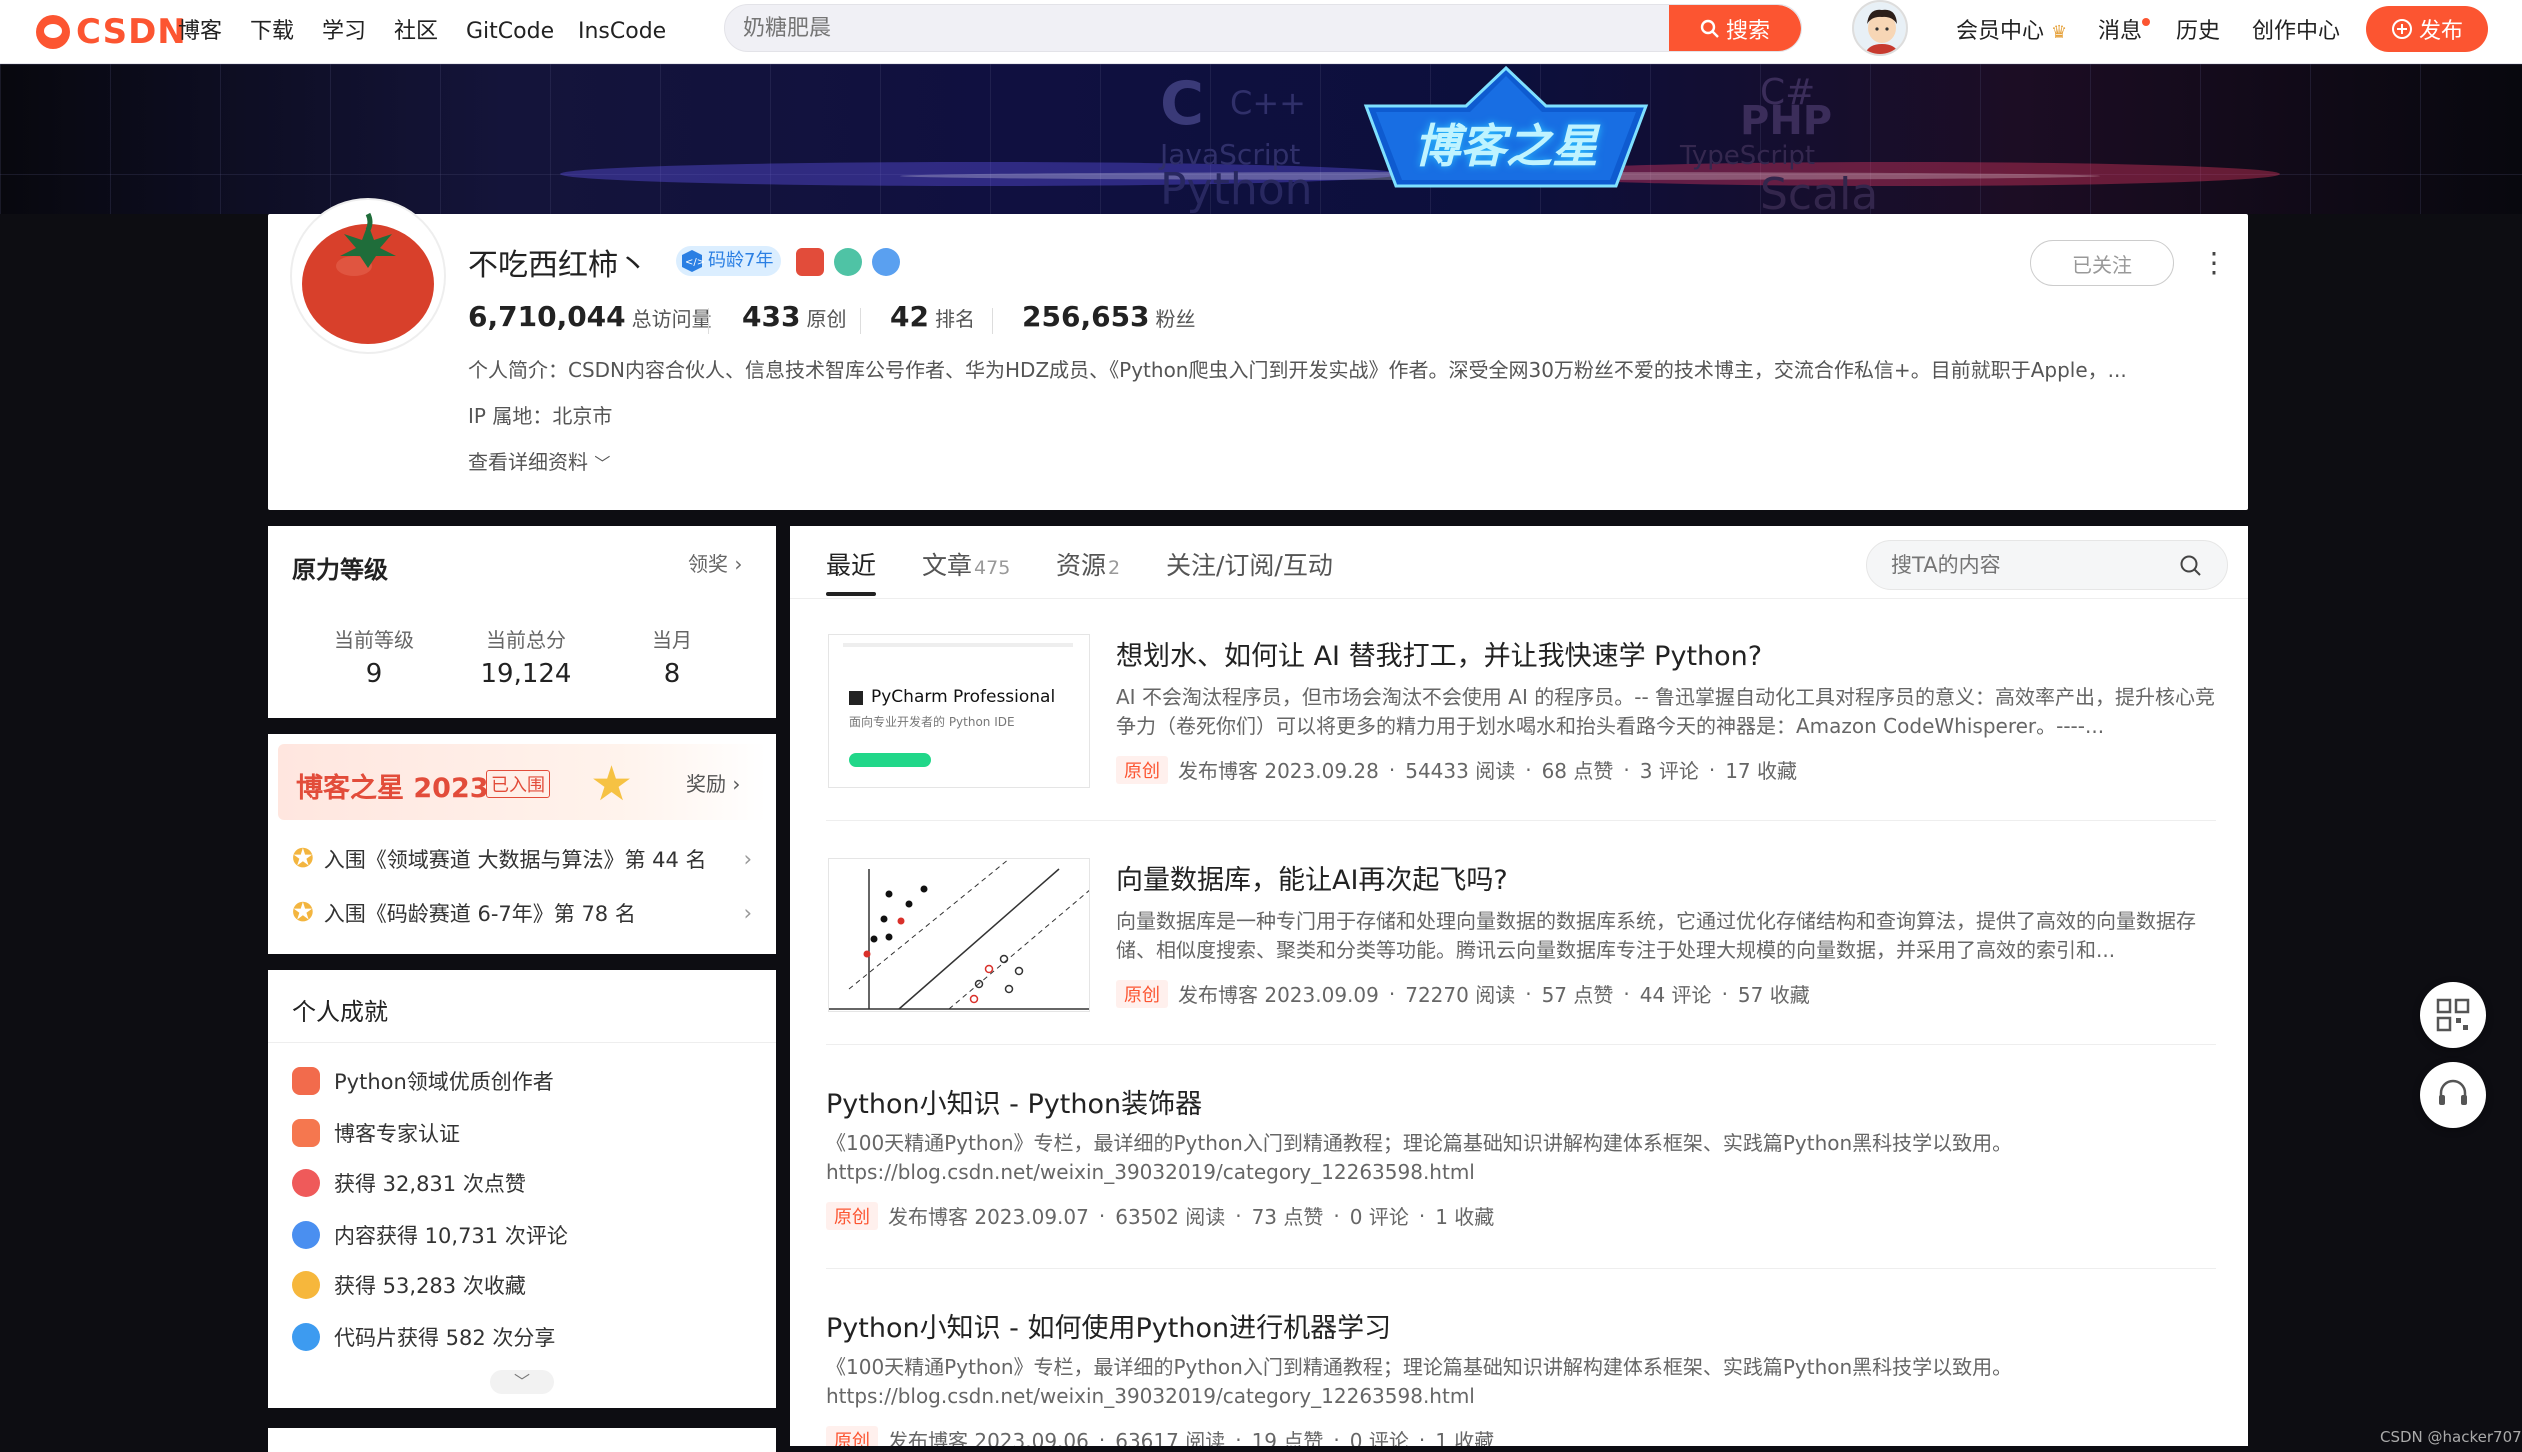  What do you see at coordinates (706, 784) in the screenshot?
I see `star-reward-label: 奖励` at bounding box center [706, 784].